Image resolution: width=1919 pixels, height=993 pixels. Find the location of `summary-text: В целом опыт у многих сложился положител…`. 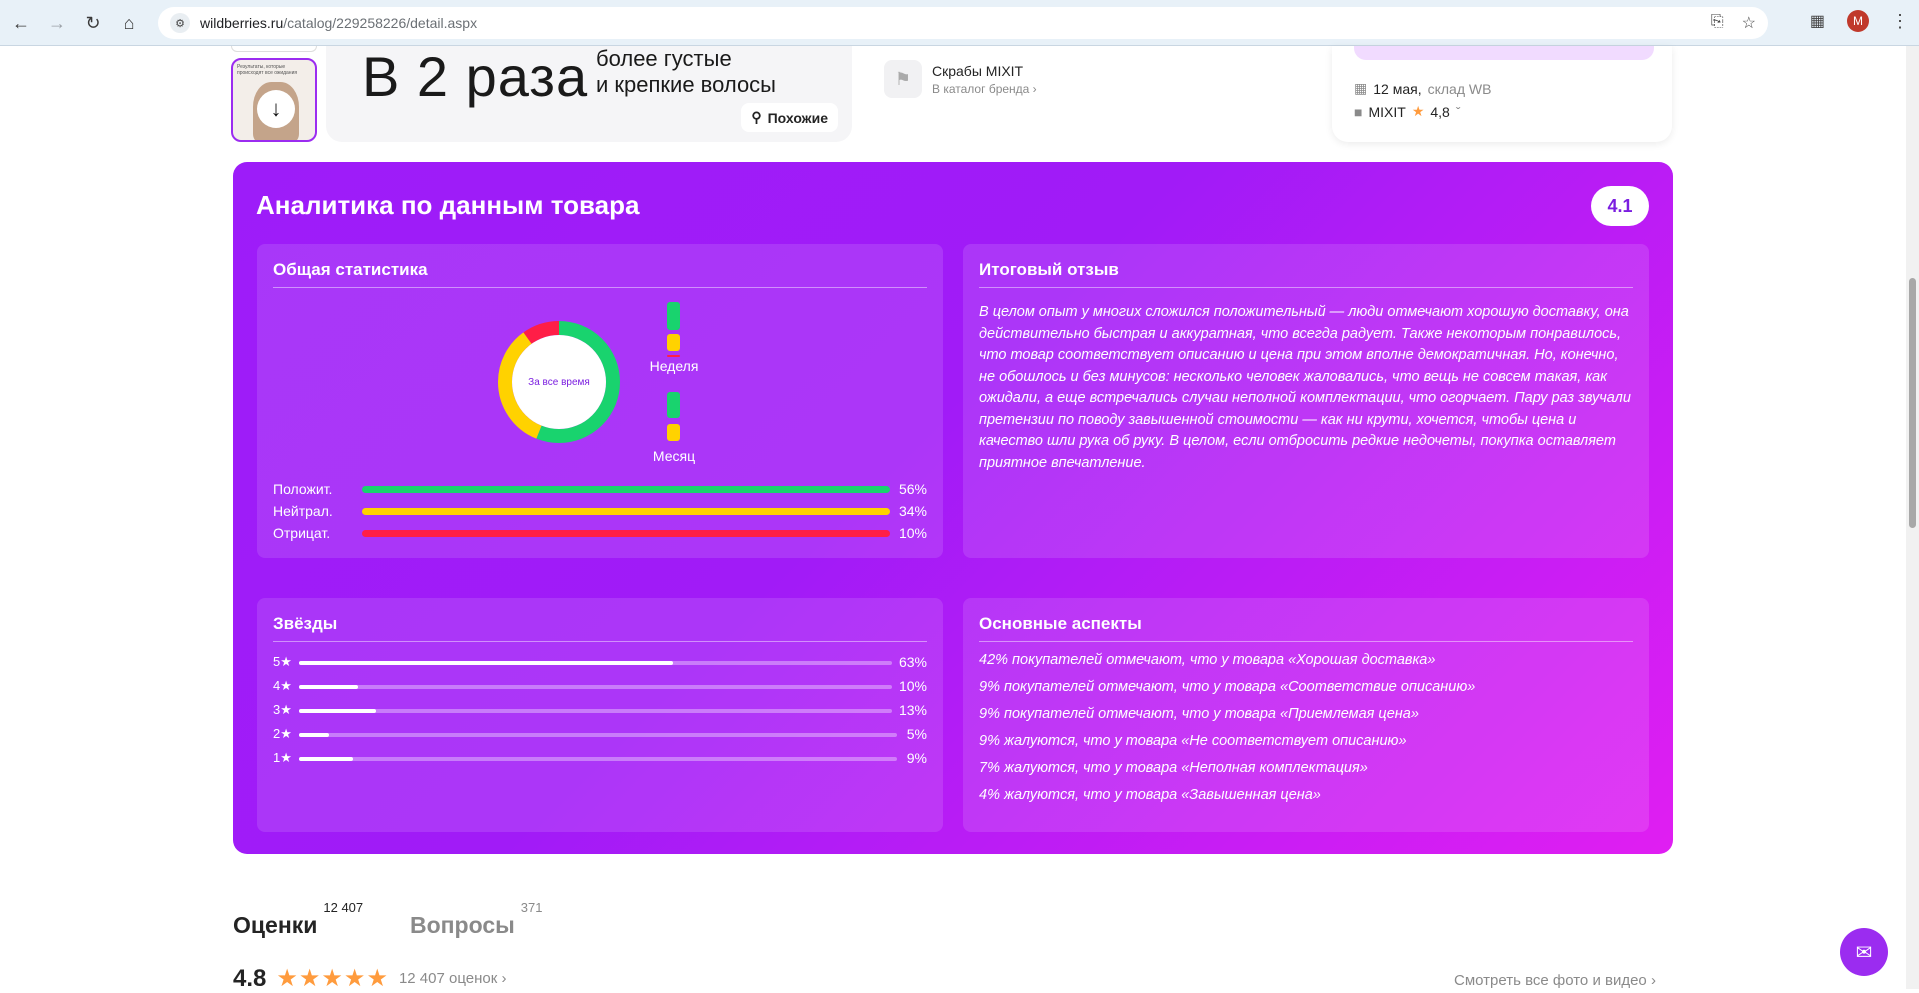

summary-text: В целом опыт у многих сложился положител… is located at coordinates (1305, 387).